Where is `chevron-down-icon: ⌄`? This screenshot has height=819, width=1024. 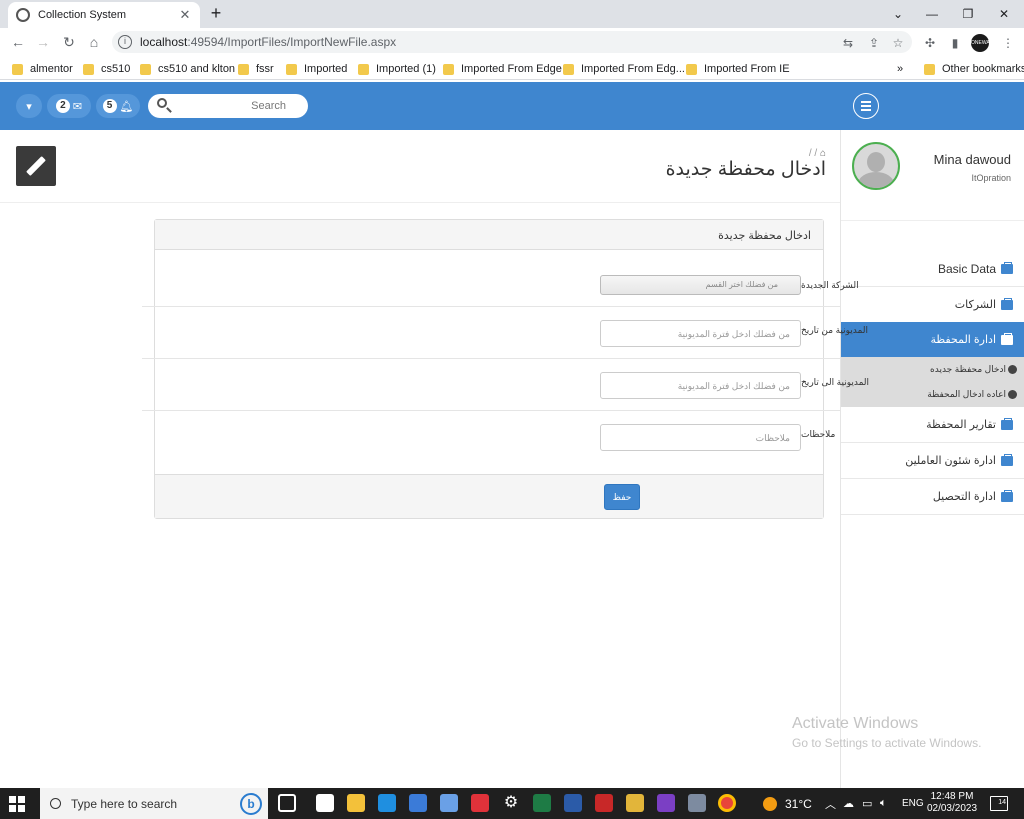 chevron-down-icon: ⌄ is located at coordinates (898, 14).